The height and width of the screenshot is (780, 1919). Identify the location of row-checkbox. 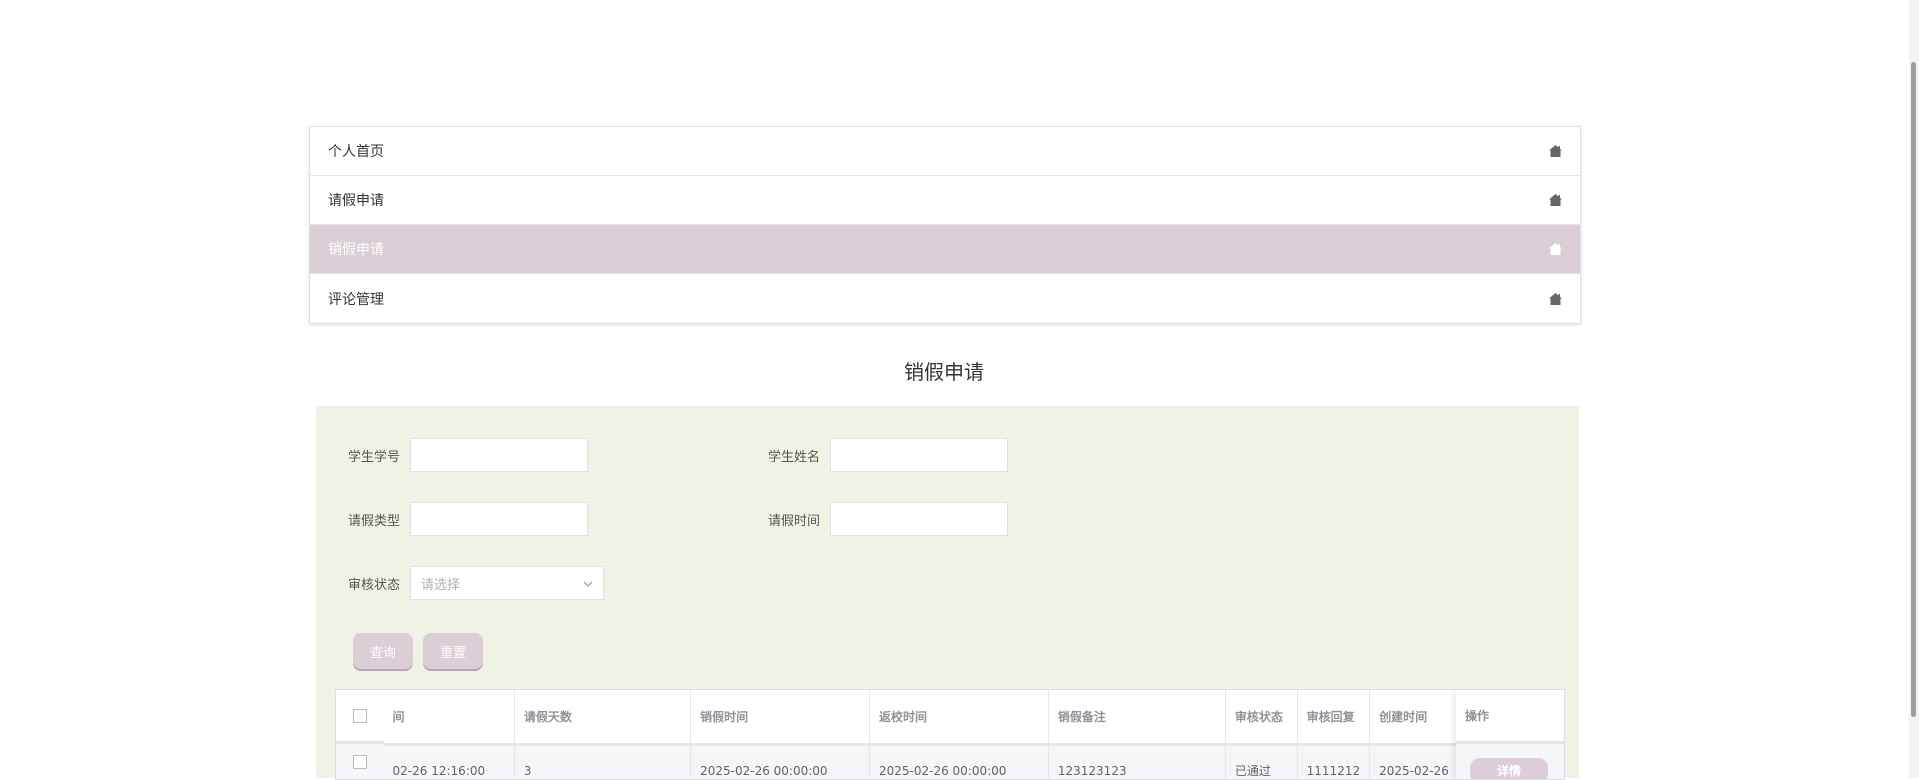
(360, 762).